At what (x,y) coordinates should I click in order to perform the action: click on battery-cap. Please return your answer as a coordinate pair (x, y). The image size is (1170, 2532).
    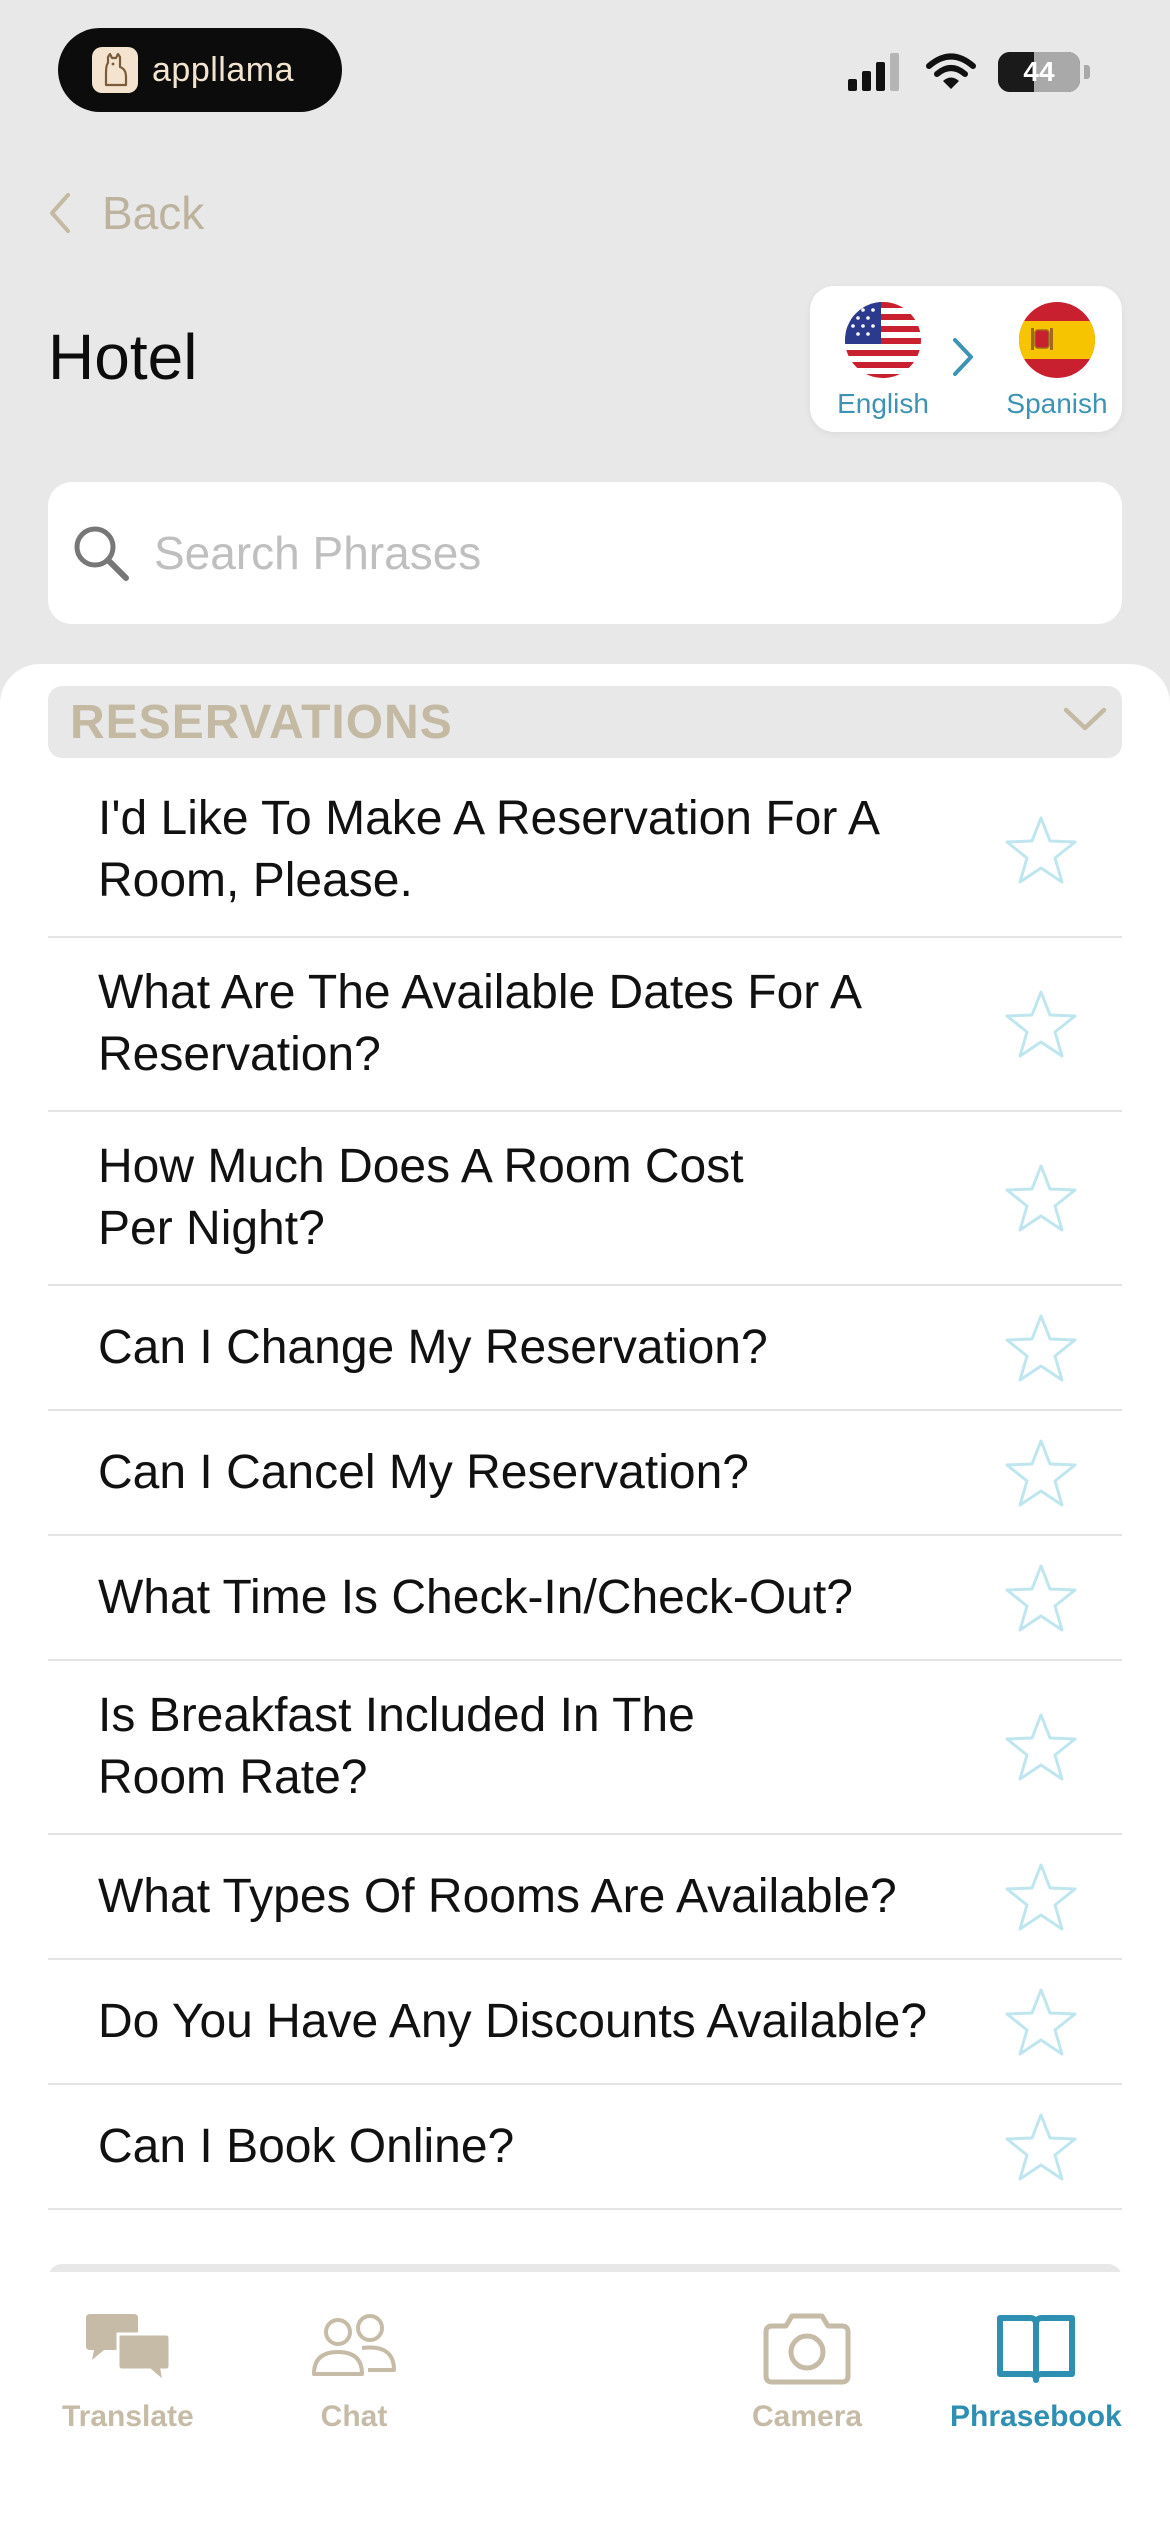
    Looking at the image, I should click on (1087, 72).